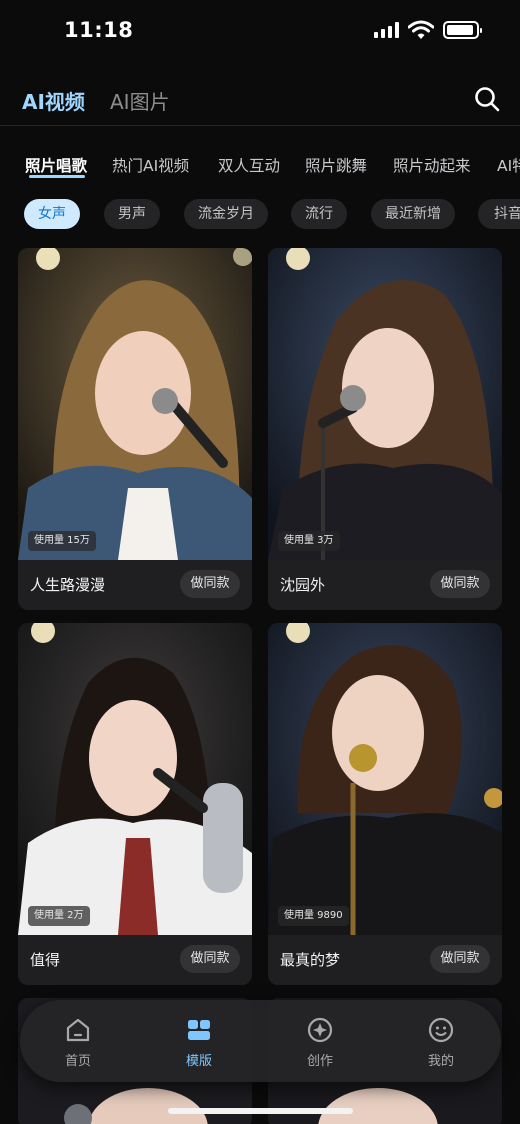 The width and height of the screenshot is (520, 1124). Describe the element at coordinates (319, 214) in the screenshot. I see `chip-pop: 流行` at that location.